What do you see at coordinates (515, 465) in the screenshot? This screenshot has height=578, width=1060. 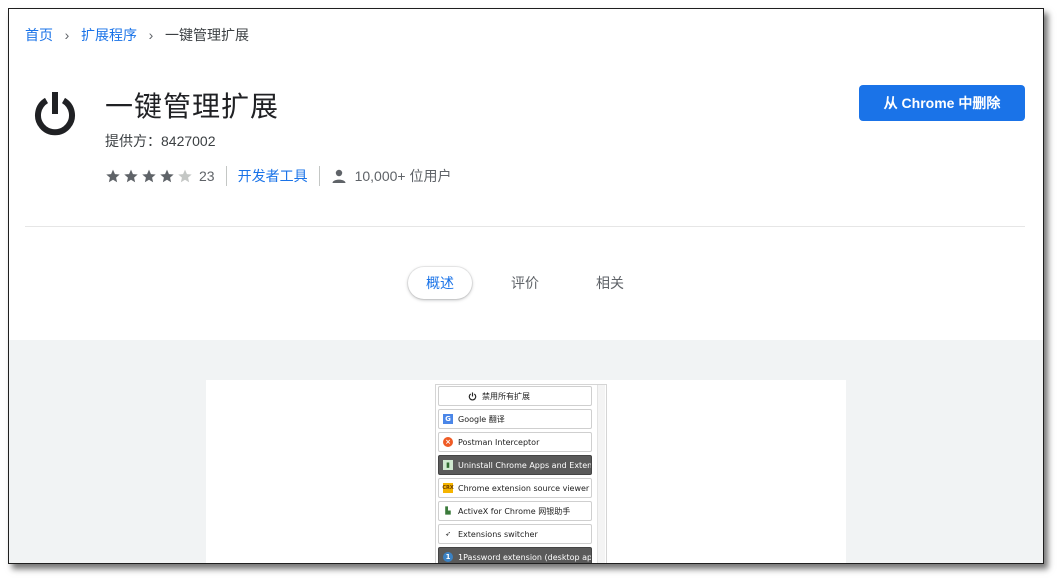 I see `popup-item-highlighted: ▮ Uninstall Chrome Apps and Extensions` at bounding box center [515, 465].